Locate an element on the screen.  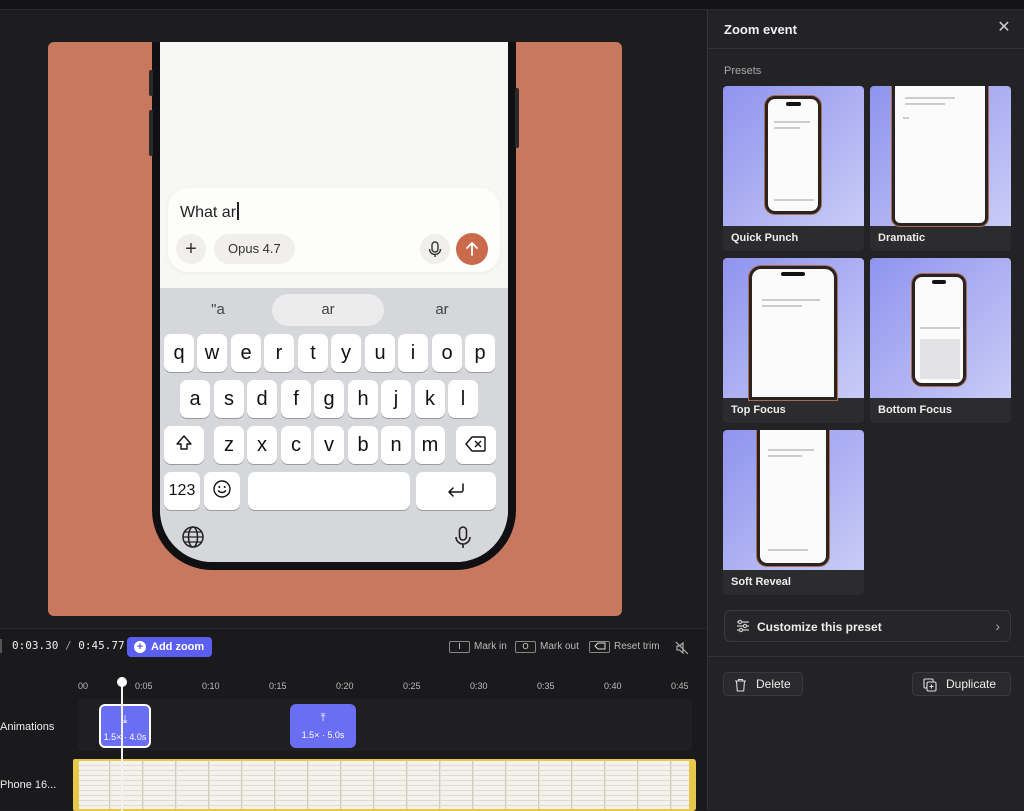
zoom-clip: ⤓ 1.5× · 4.0s is located at coordinates (125, 726).